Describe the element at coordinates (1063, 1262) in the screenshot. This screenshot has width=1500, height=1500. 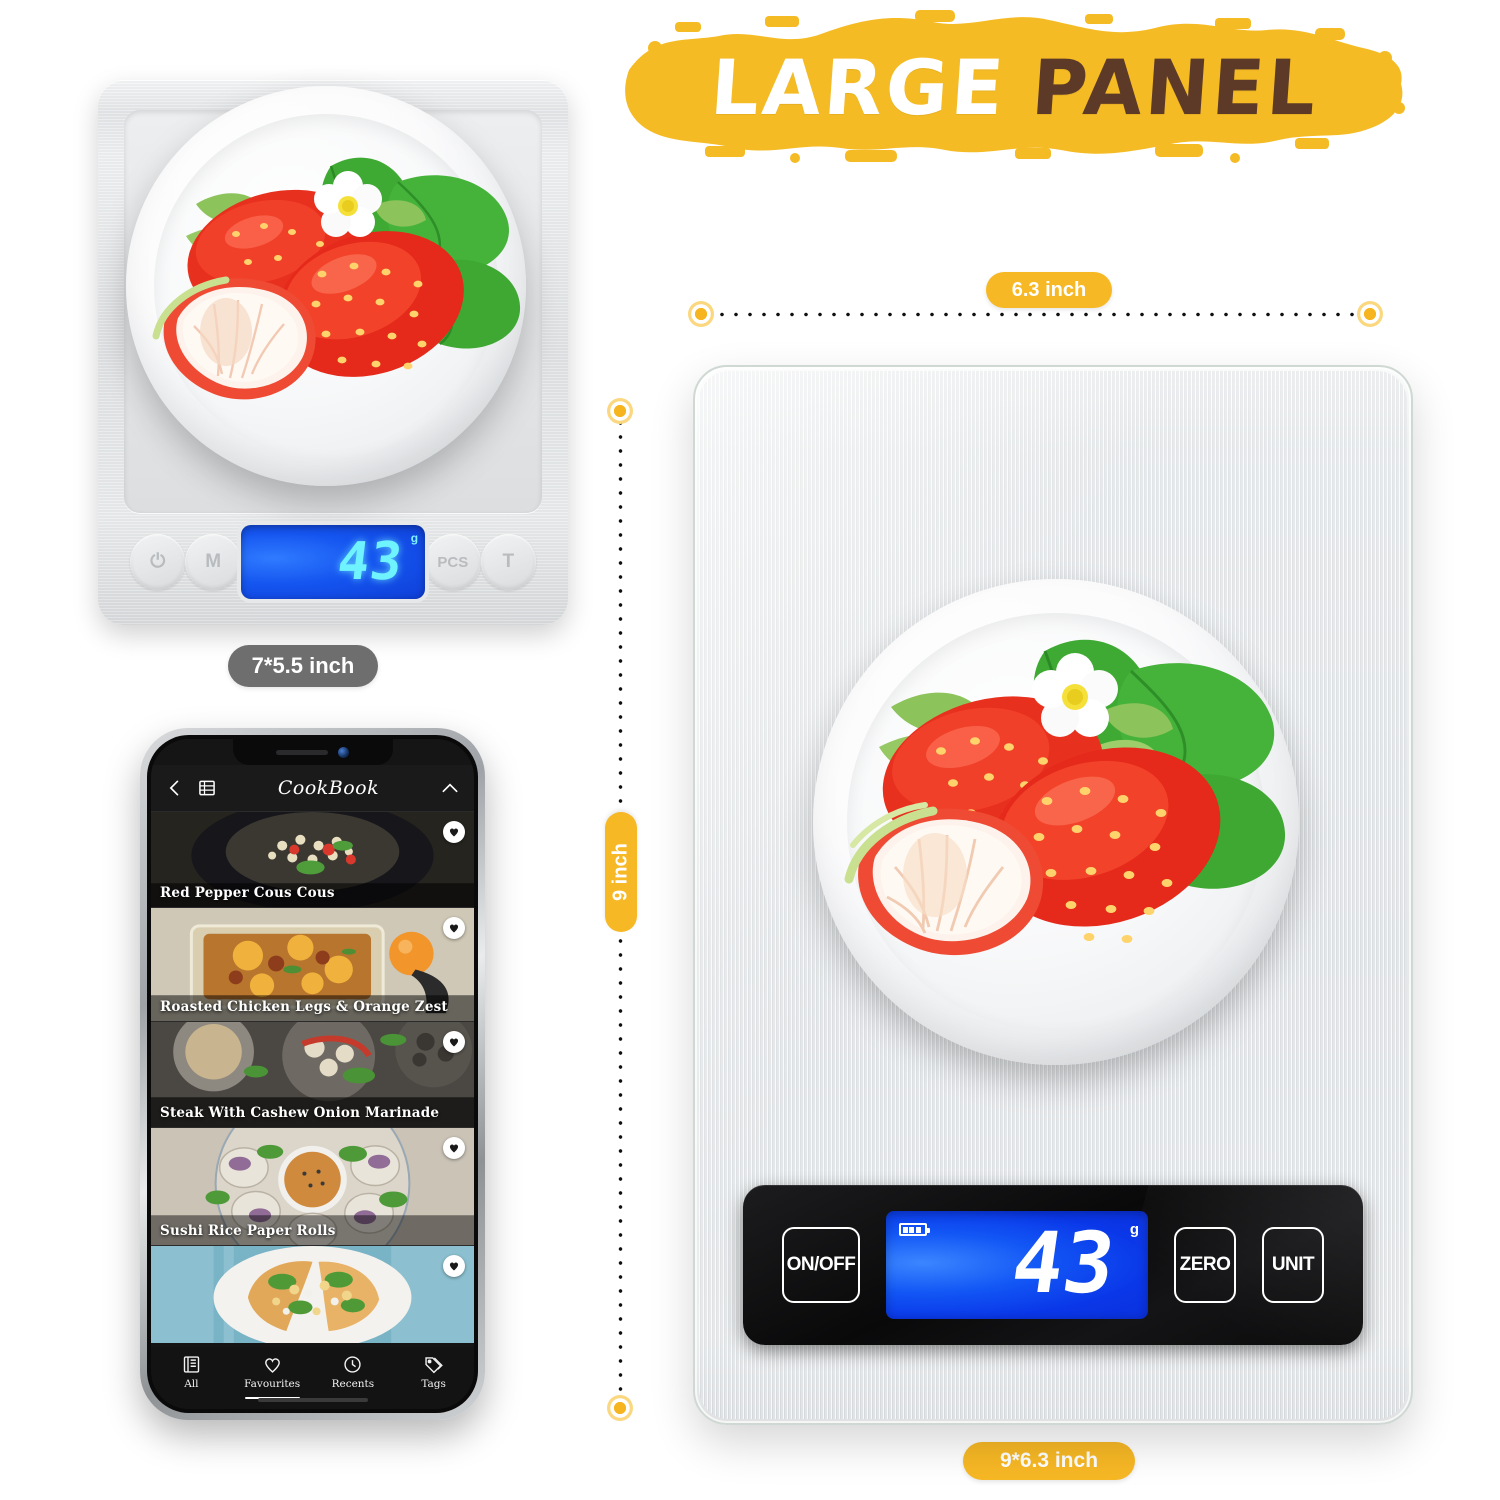
I see `lcd-weight-value: 43` at that location.